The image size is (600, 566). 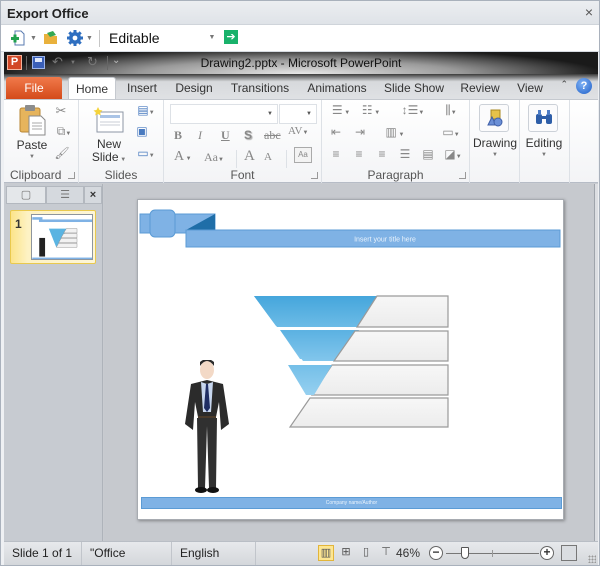 I want to click on new-document-button: ▼, so click(x=24, y=38).